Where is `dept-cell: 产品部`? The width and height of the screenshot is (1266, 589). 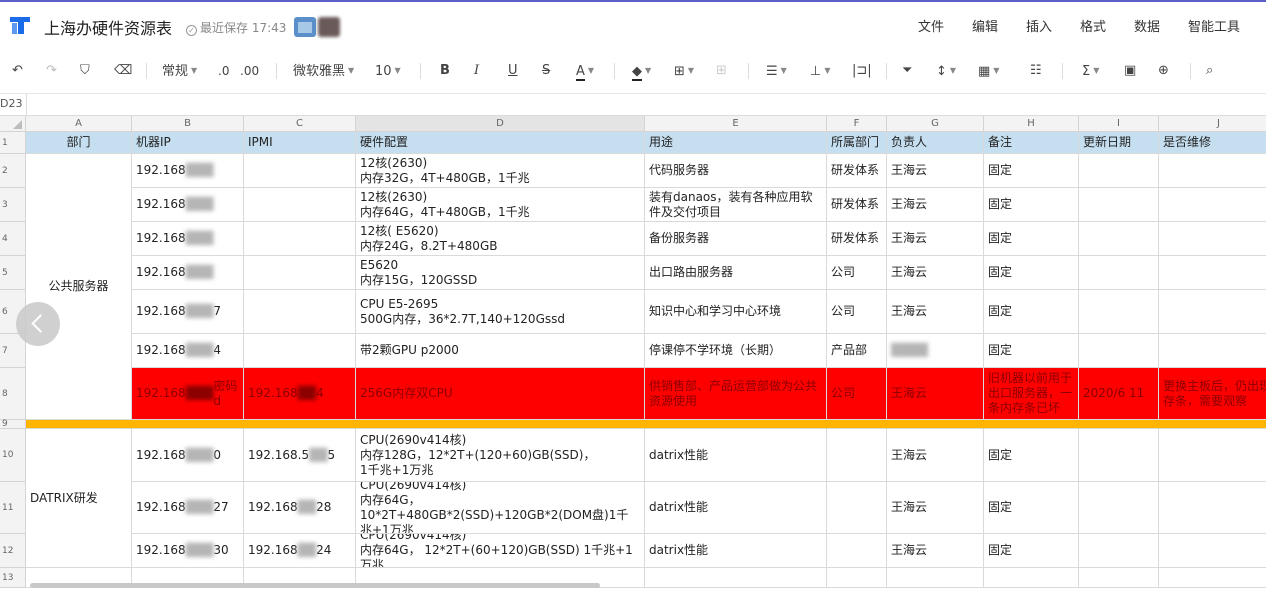 dept-cell: 产品部 is located at coordinates (857, 351).